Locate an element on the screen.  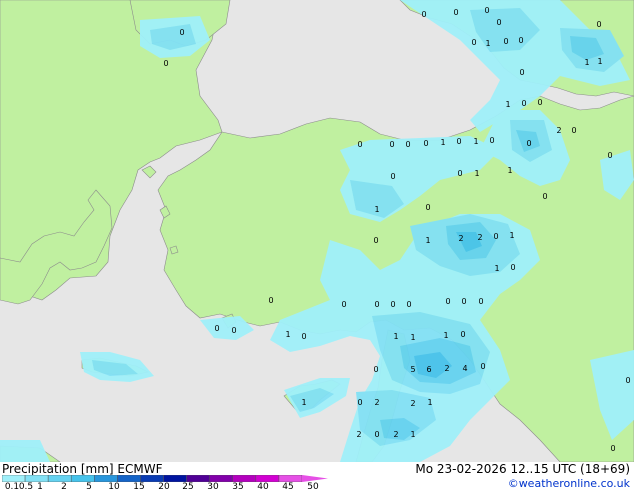
precip-value-label: 4 is located at coordinates (464, 368).